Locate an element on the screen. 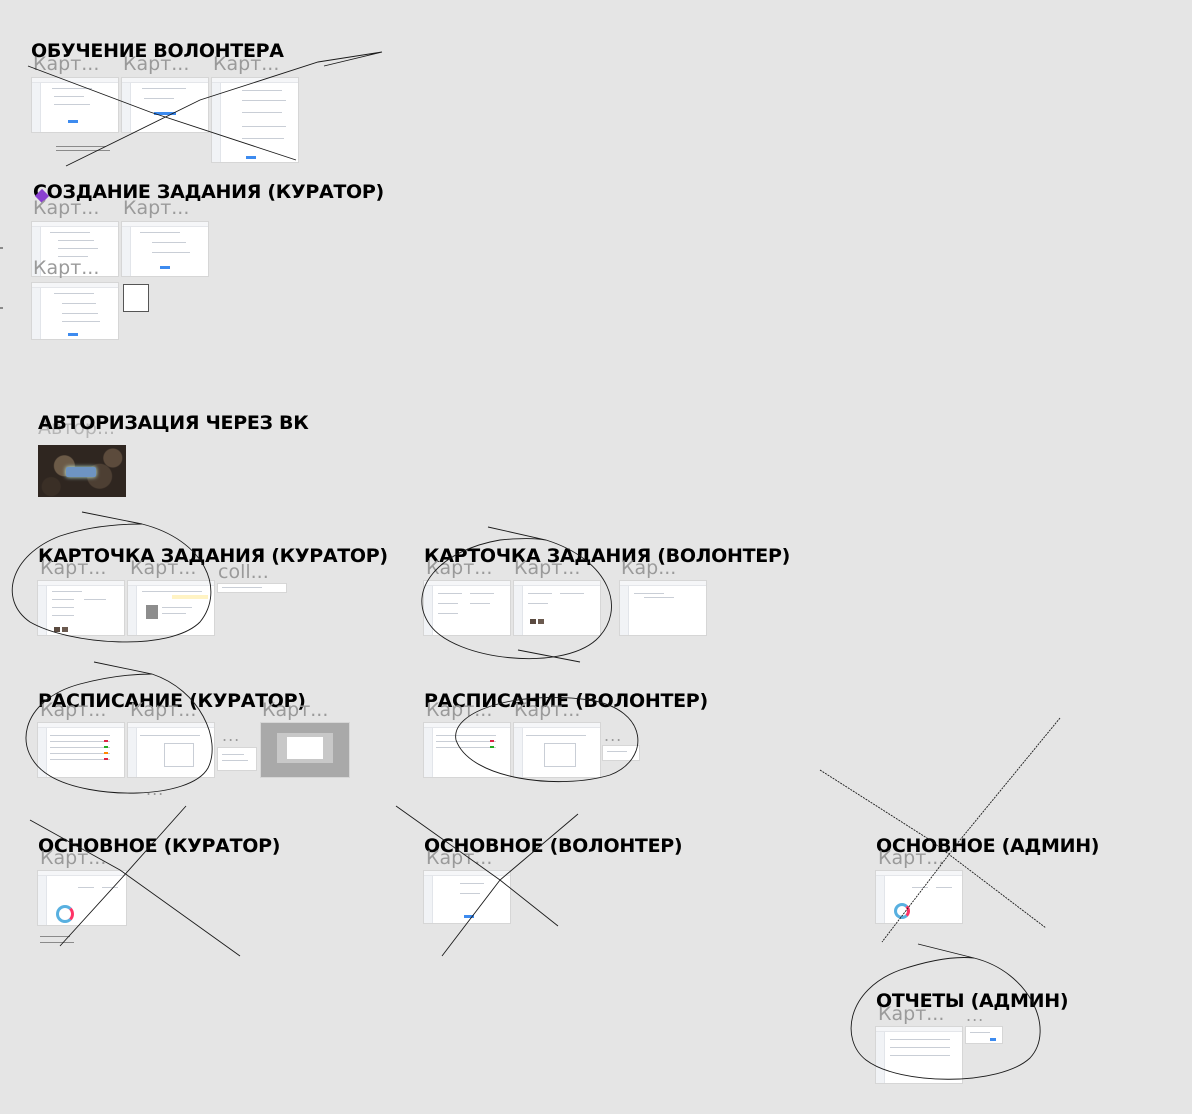 The width and height of the screenshot is (1192, 1114). section-title-vk-auth: АВТОРИЗАЦИЯ ЧЕРЕЗ ВК is located at coordinates (173, 423).